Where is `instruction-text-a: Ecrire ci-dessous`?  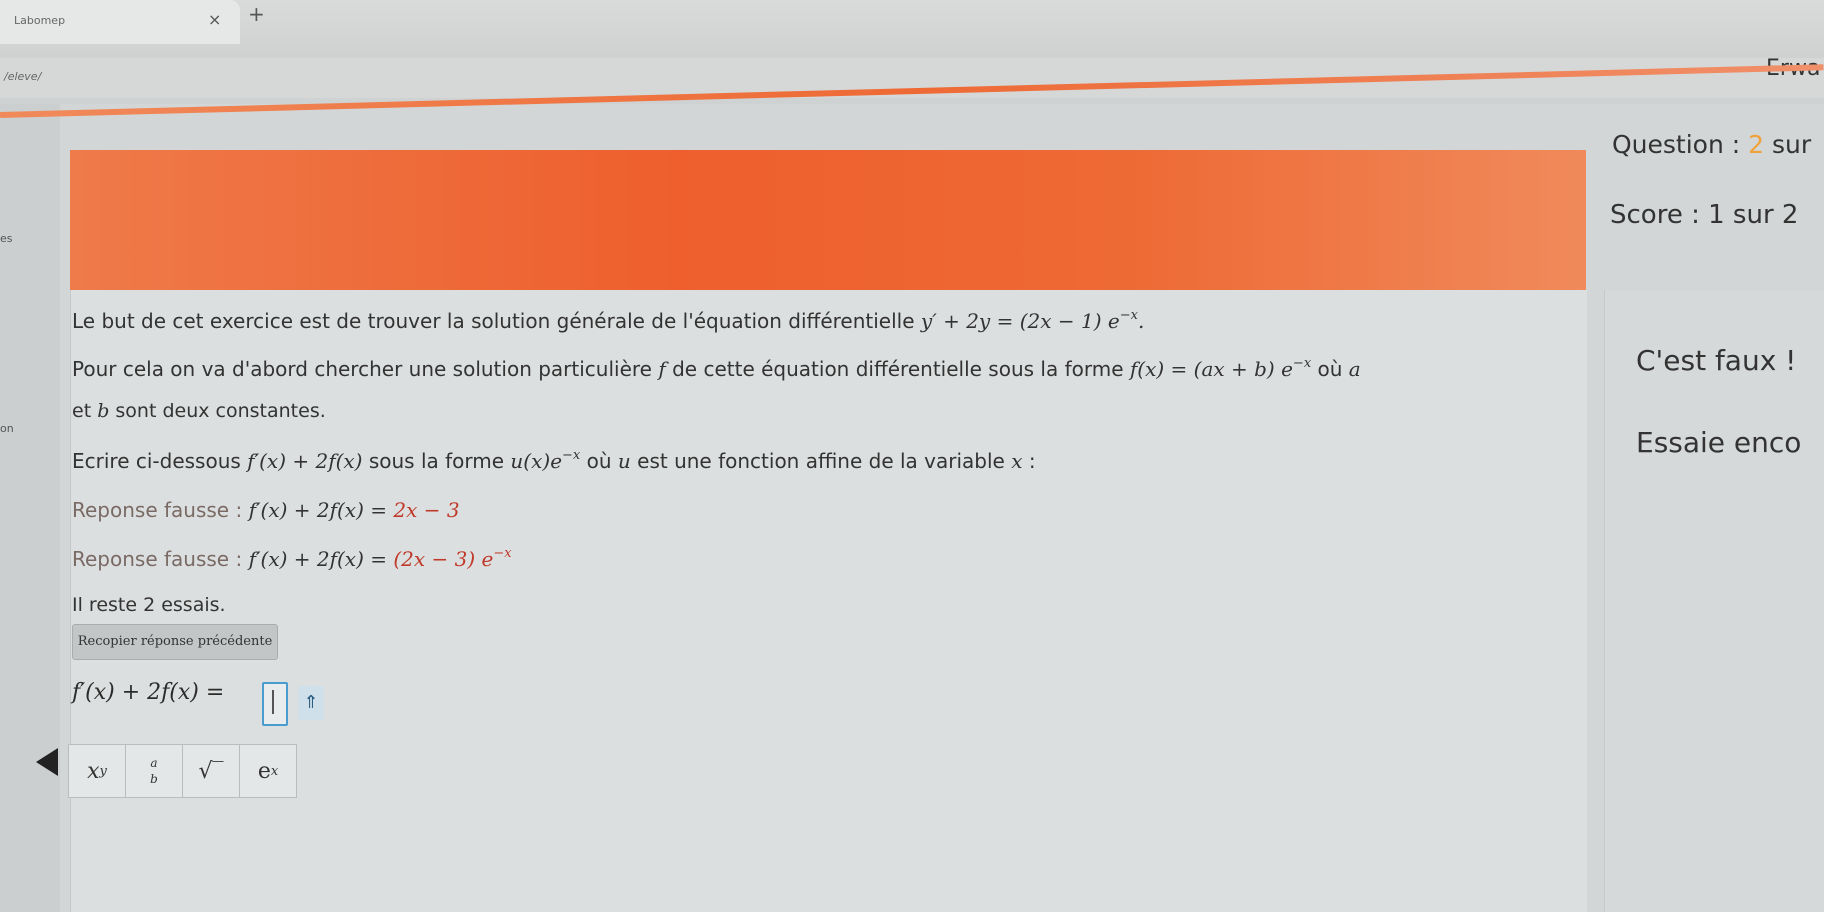 instruction-text-a: Ecrire ci-dessous is located at coordinates (156, 461).